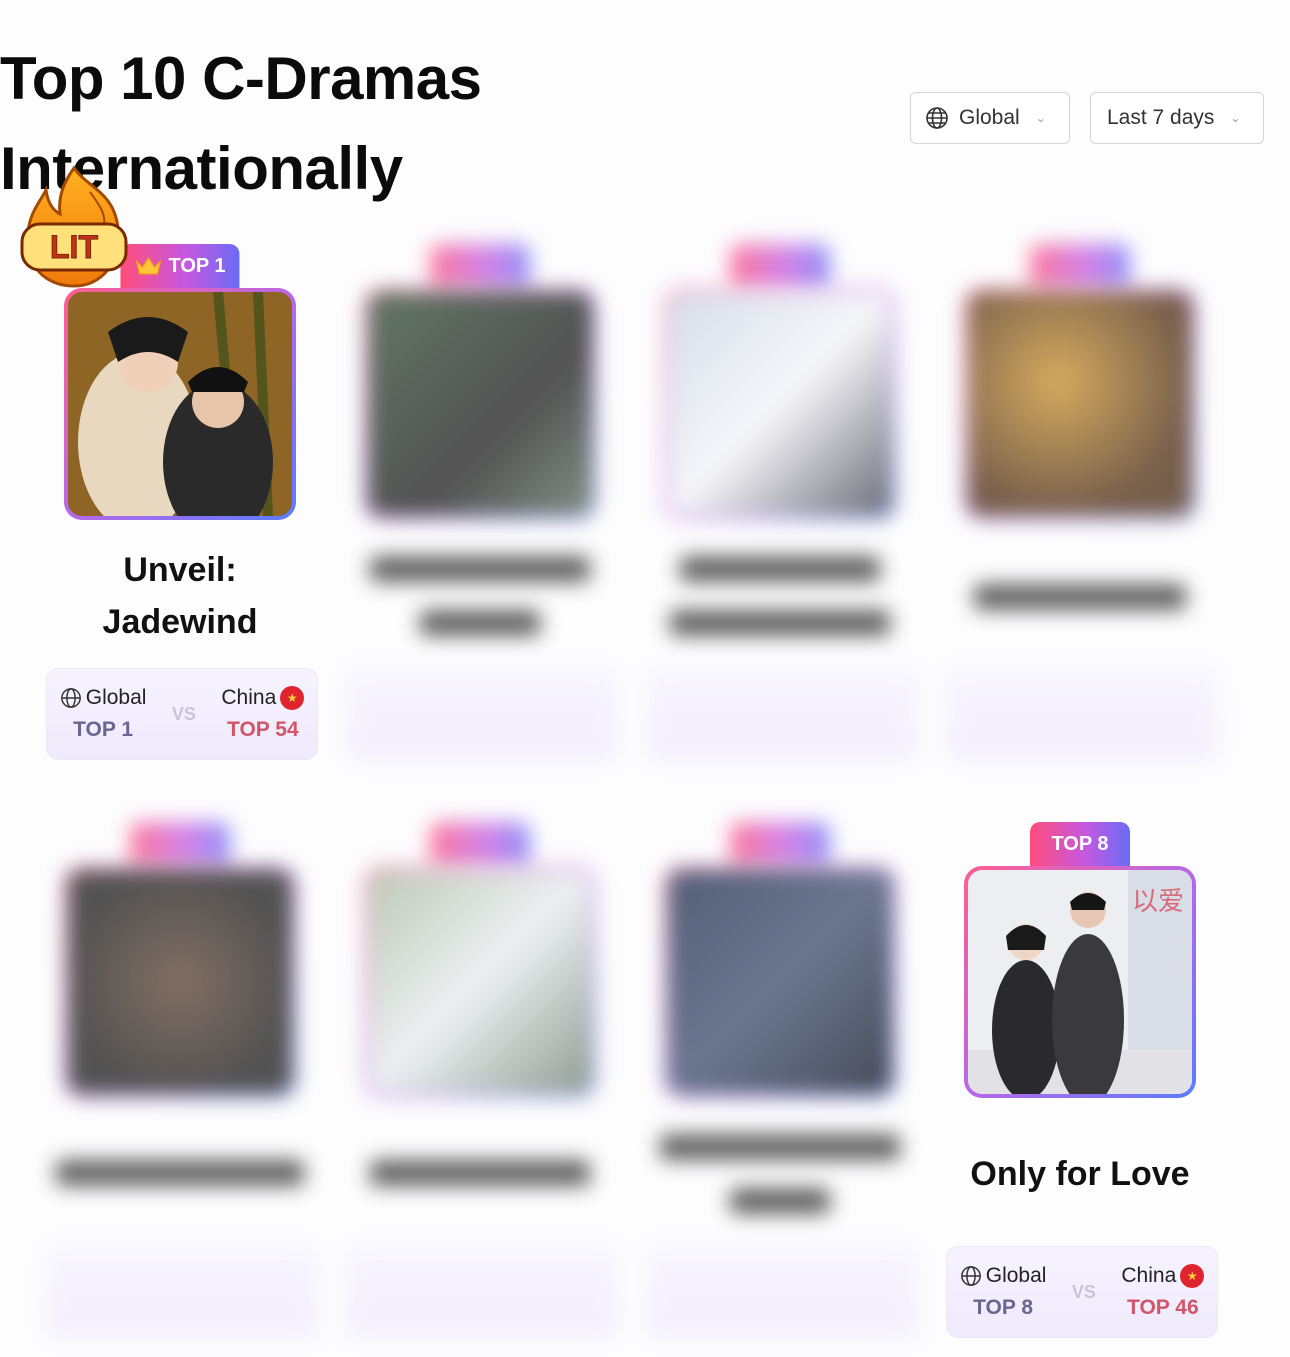 The width and height of the screenshot is (1290, 1357). What do you see at coordinates (1163, 1292) in the screenshot?
I see `china-rank-stat: China ★ TOP 46` at bounding box center [1163, 1292].